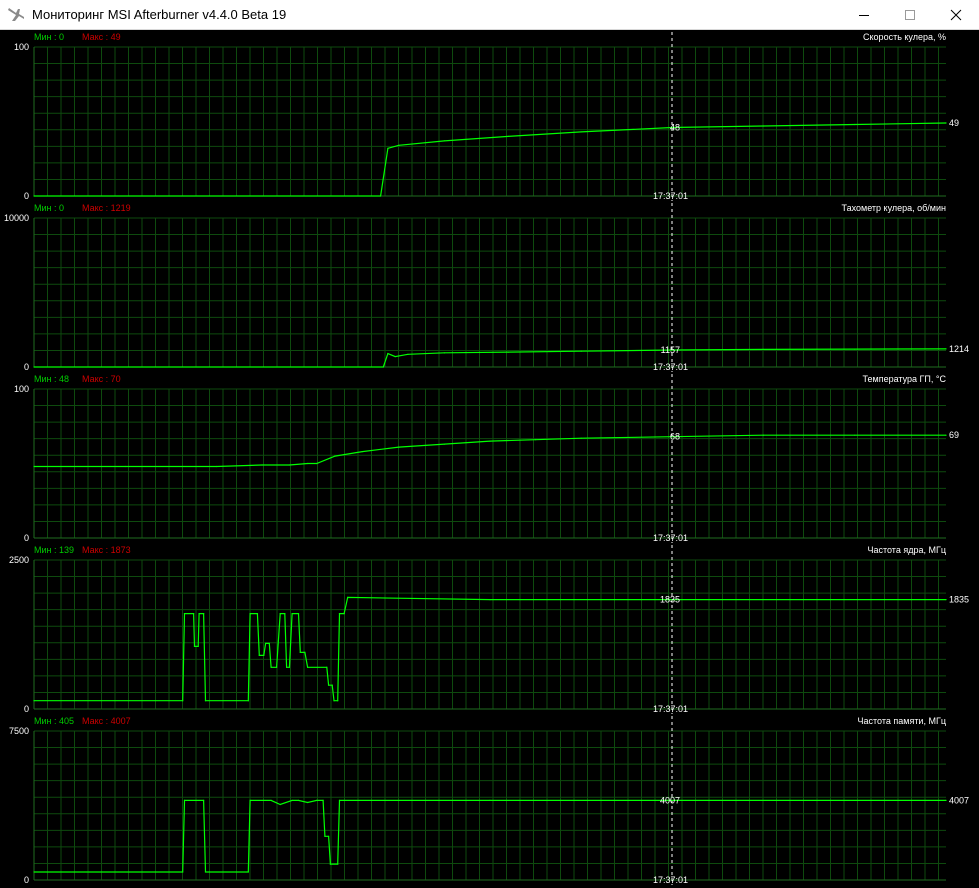 This screenshot has width=979, height=888. I want to click on cursor-value: 1835, so click(670, 600).